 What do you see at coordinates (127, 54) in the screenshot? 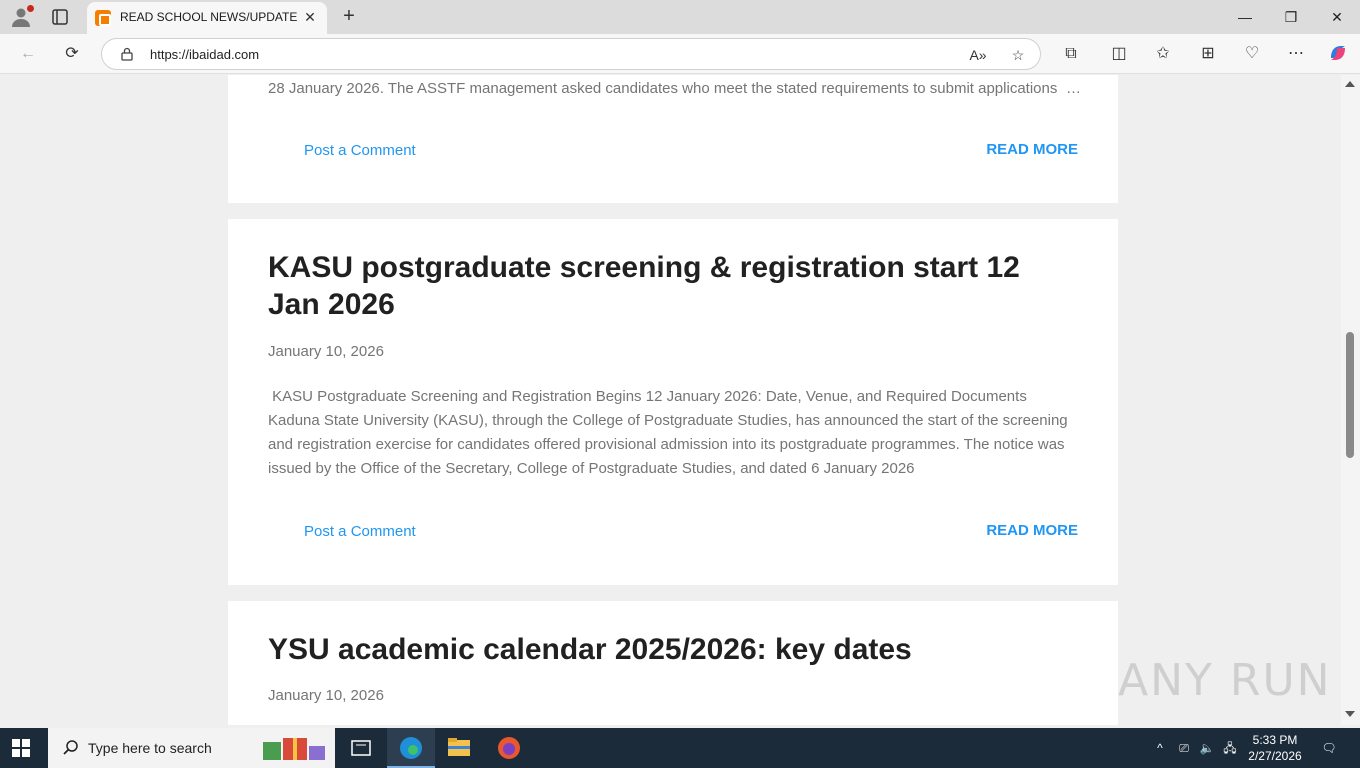
I see `lock-icon` at bounding box center [127, 54].